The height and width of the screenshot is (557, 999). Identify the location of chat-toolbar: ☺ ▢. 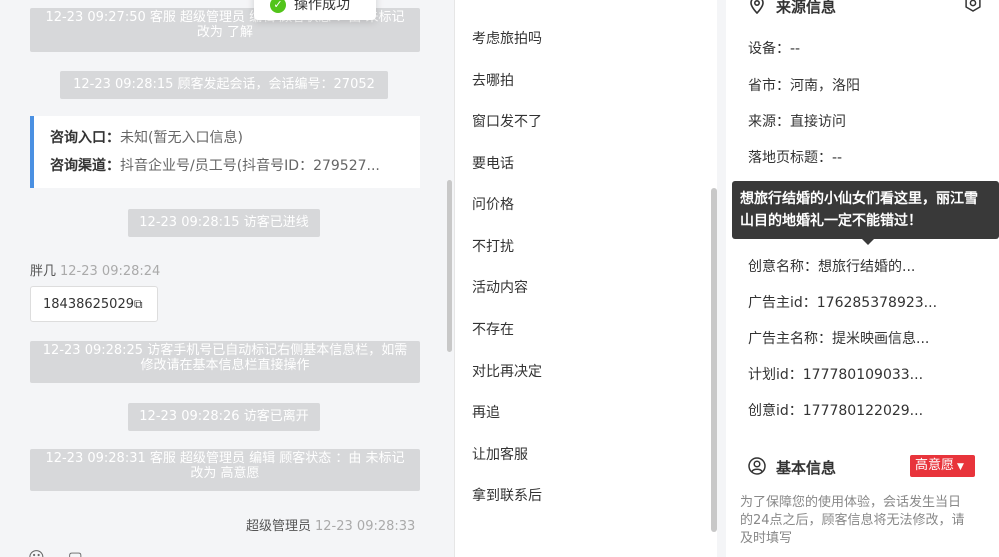
(55, 552).